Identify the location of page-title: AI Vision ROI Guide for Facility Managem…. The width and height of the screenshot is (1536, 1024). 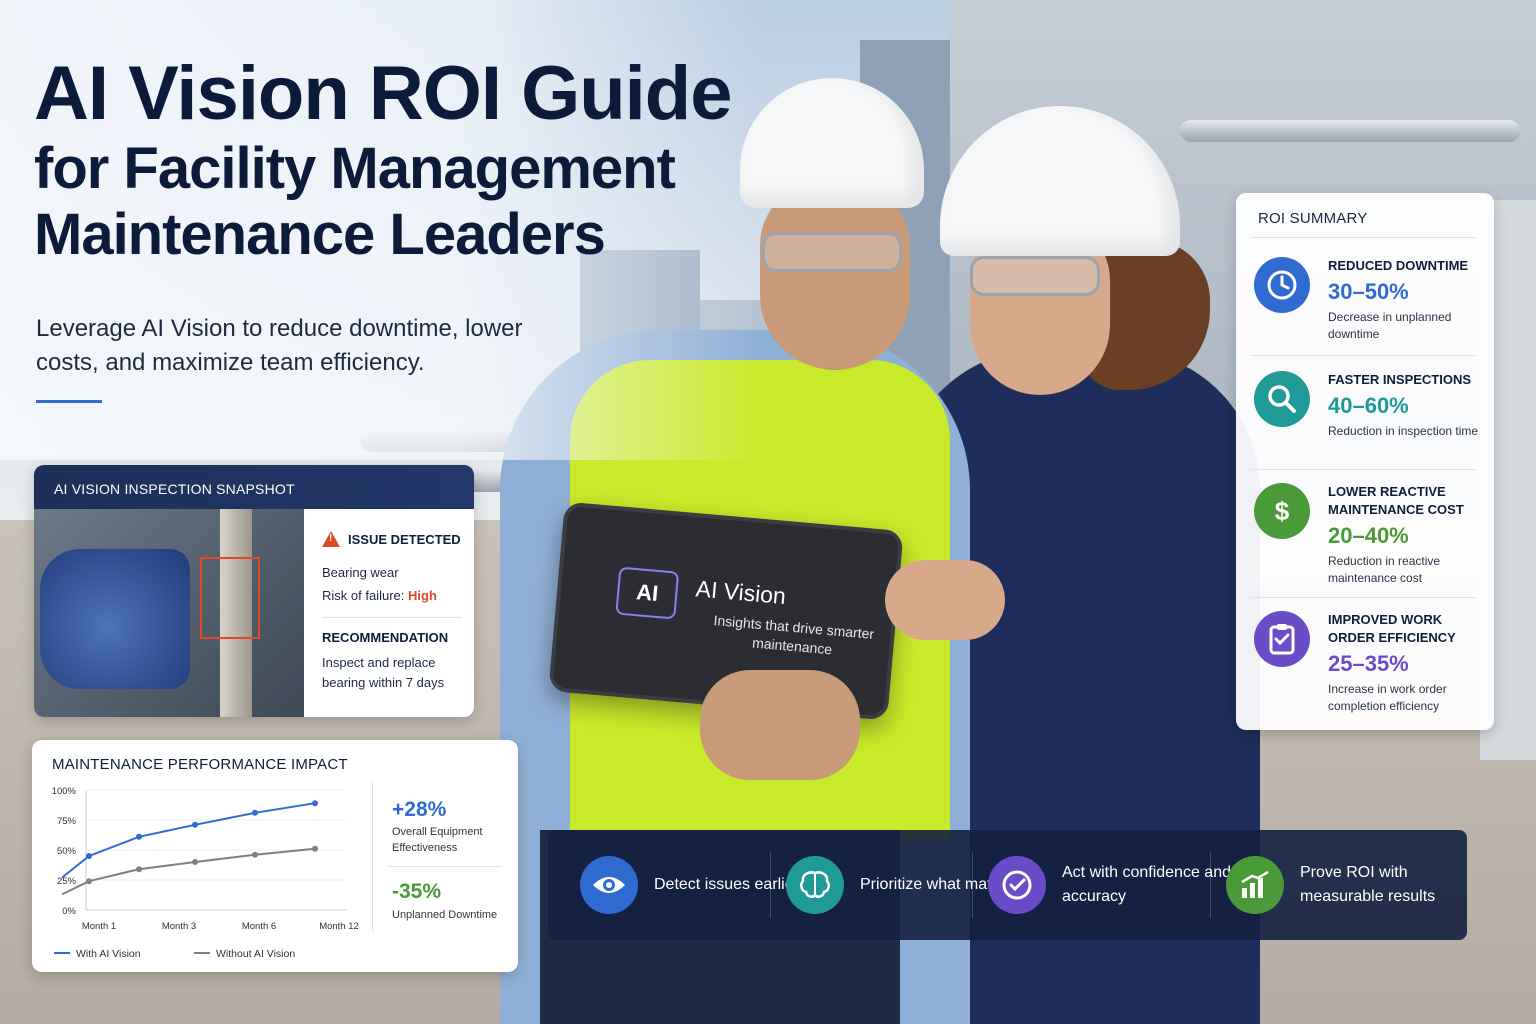
(383, 159).